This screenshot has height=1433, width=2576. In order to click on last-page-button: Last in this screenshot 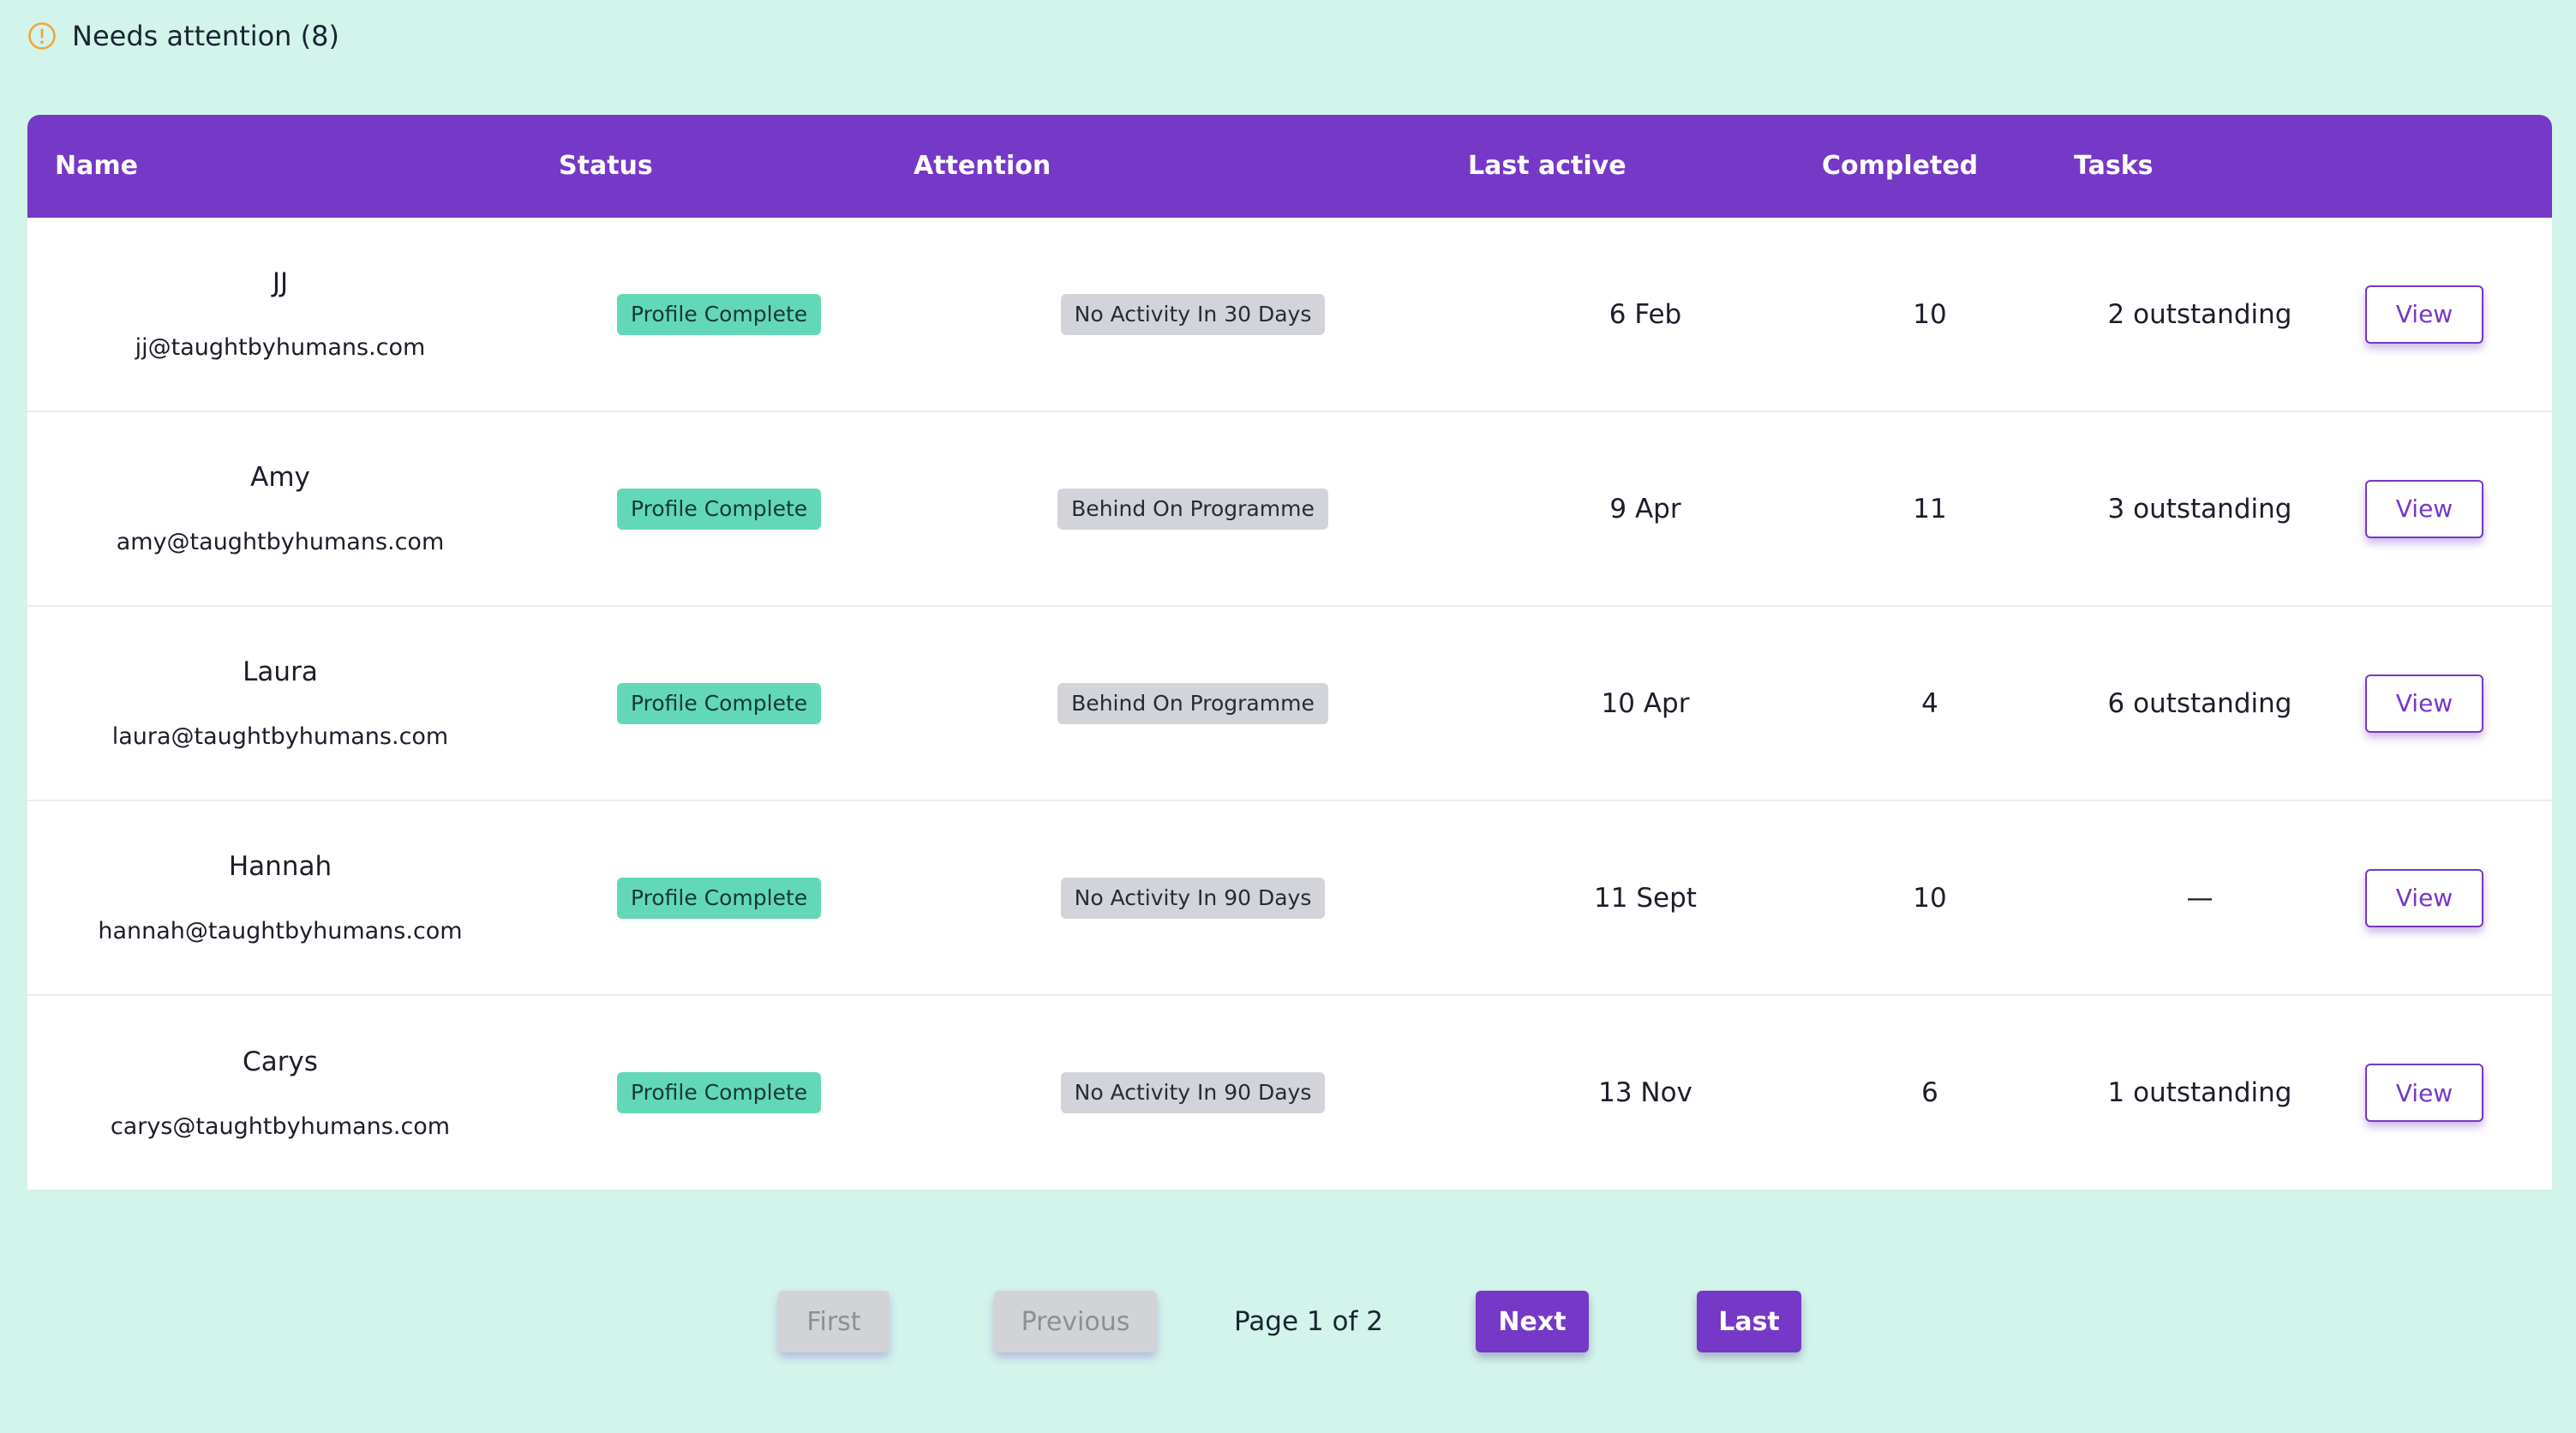, I will do `click(1749, 1321)`.